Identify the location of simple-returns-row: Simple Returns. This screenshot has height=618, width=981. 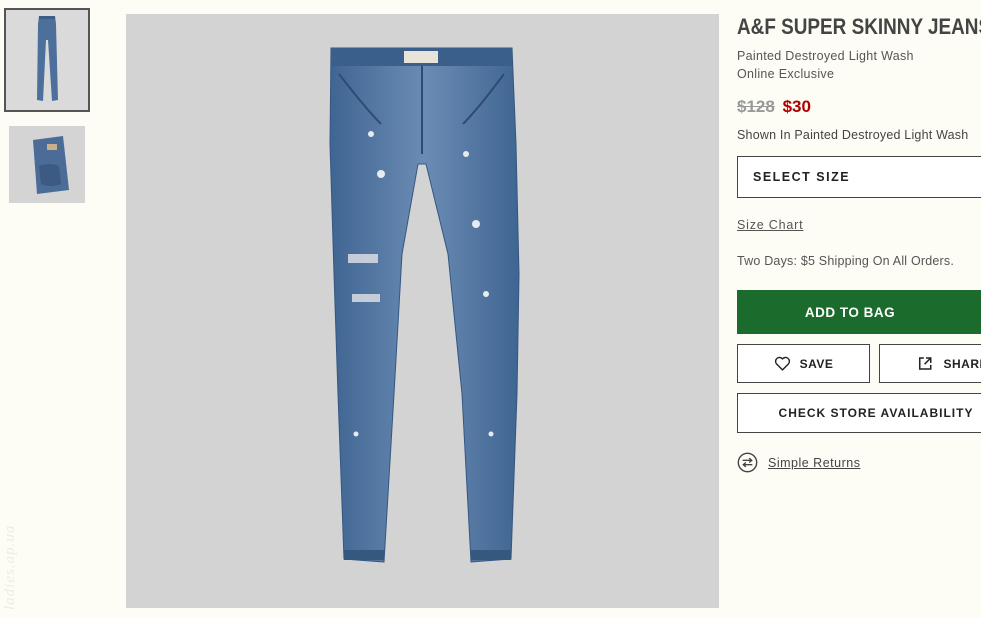
(859, 462).